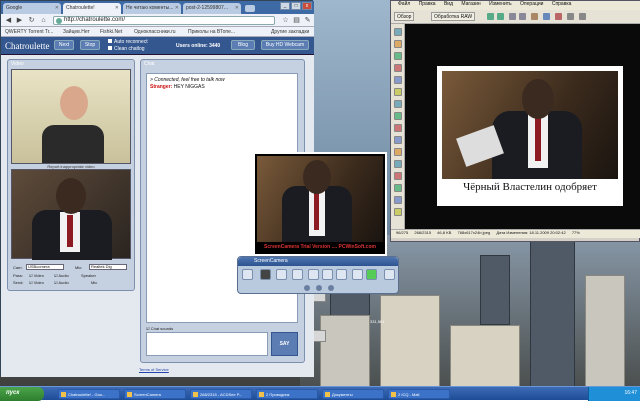 The image size is (640, 401). What do you see at coordinates (43, 20) in the screenshot?
I see `home-icon: ⌂` at bounding box center [43, 20].